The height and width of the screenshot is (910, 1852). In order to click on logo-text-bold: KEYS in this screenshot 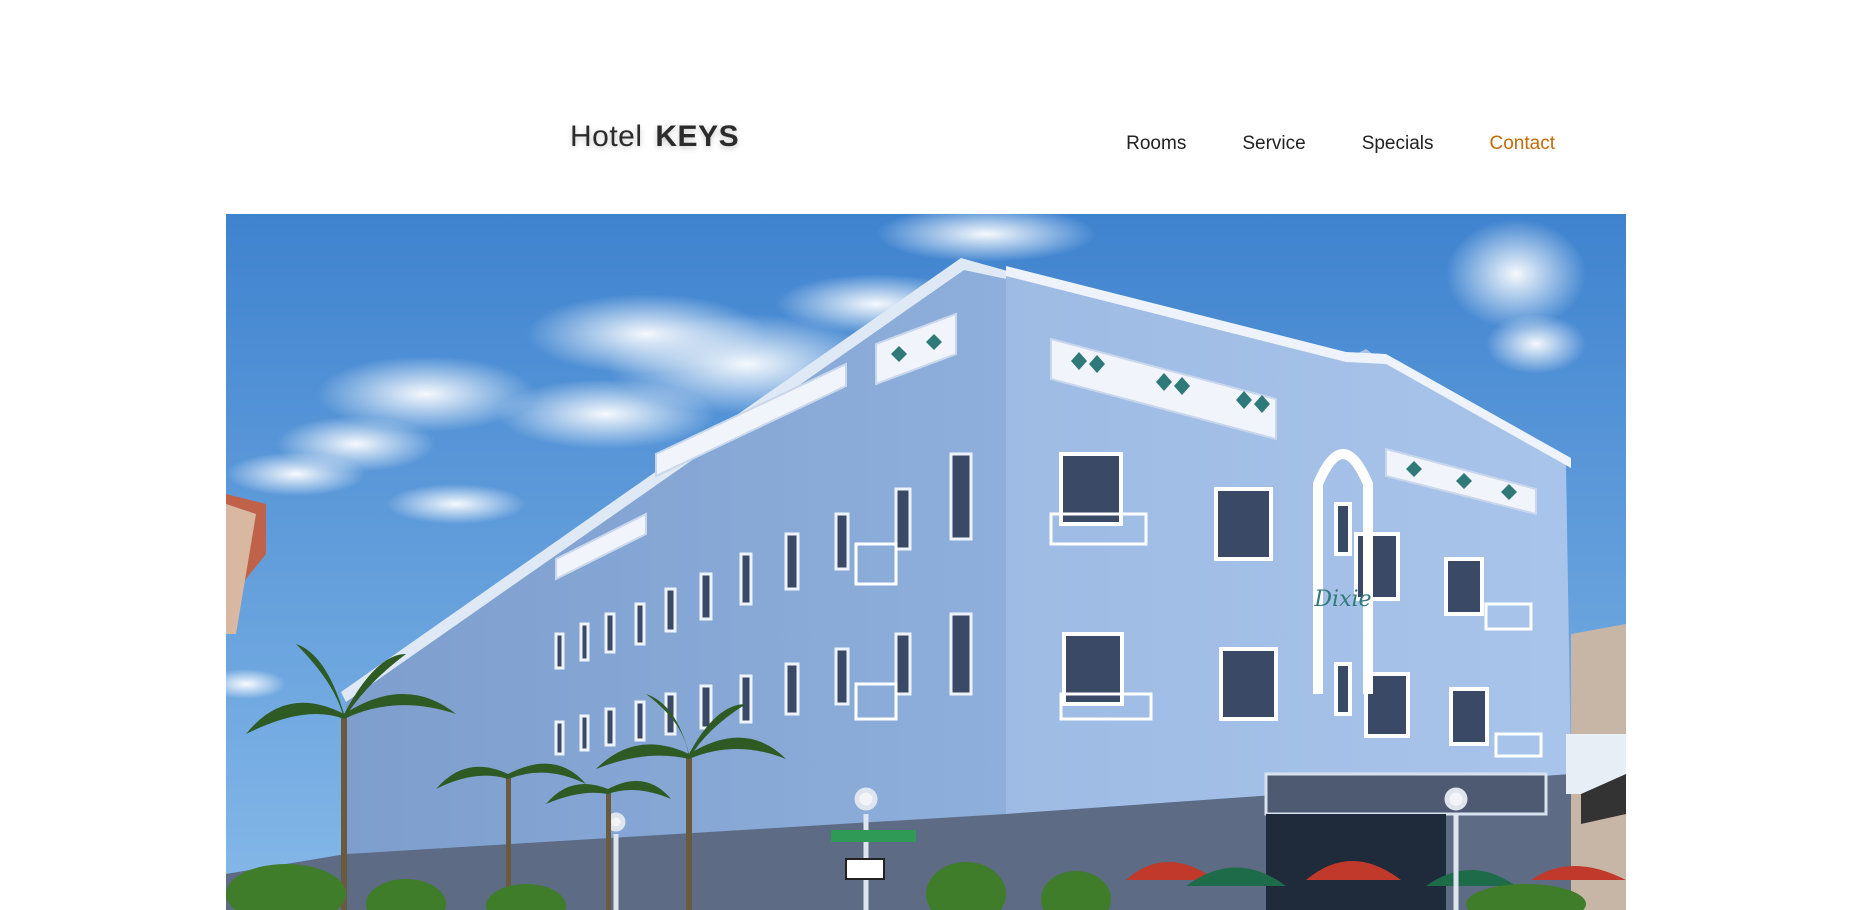, I will do `click(697, 136)`.